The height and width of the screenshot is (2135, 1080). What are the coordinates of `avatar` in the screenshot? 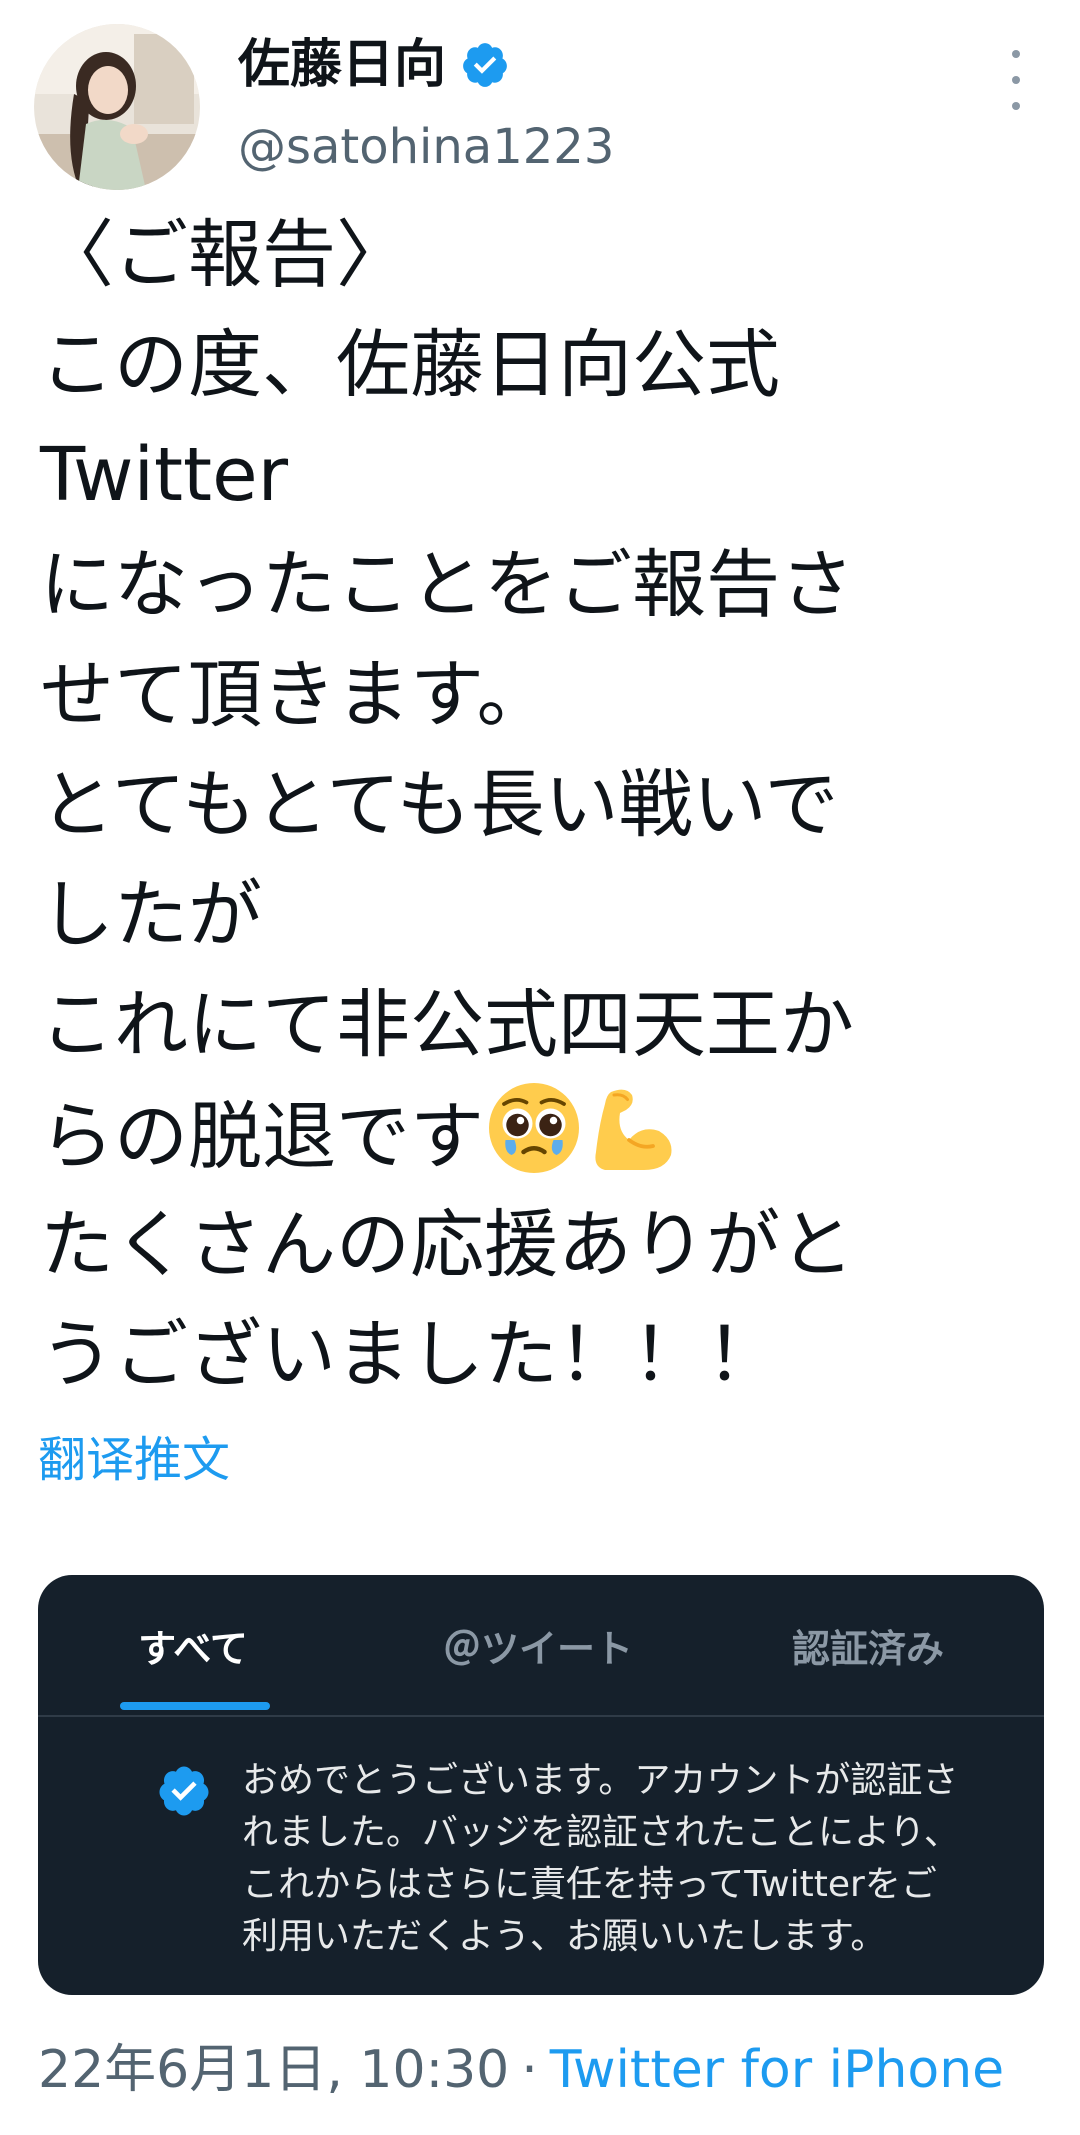 It's located at (117, 107).